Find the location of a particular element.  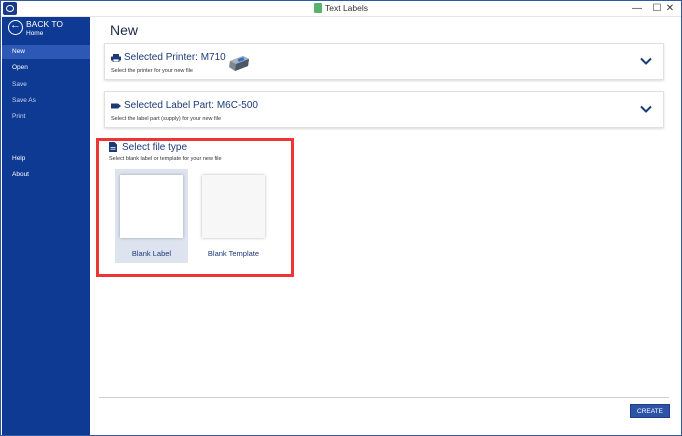

close-button: ✕ is located at coordinates (670, 8).